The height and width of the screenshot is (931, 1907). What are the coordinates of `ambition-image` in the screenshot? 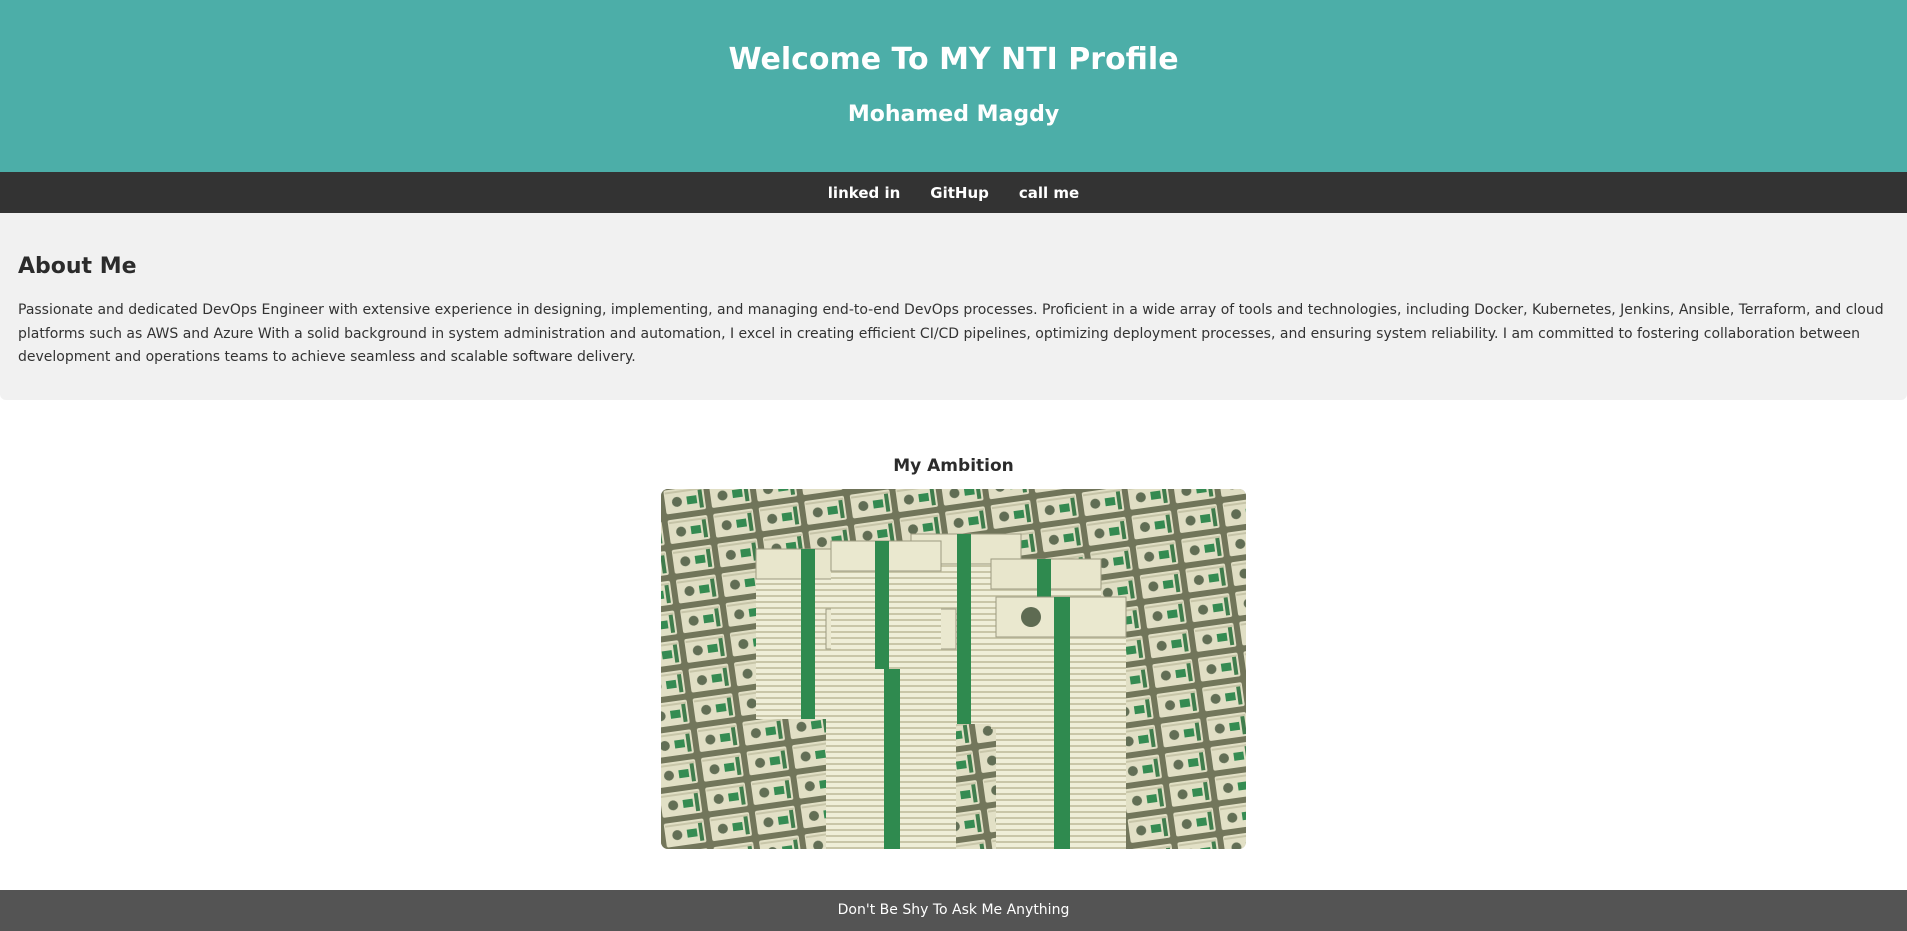 It's located at (953, 669).